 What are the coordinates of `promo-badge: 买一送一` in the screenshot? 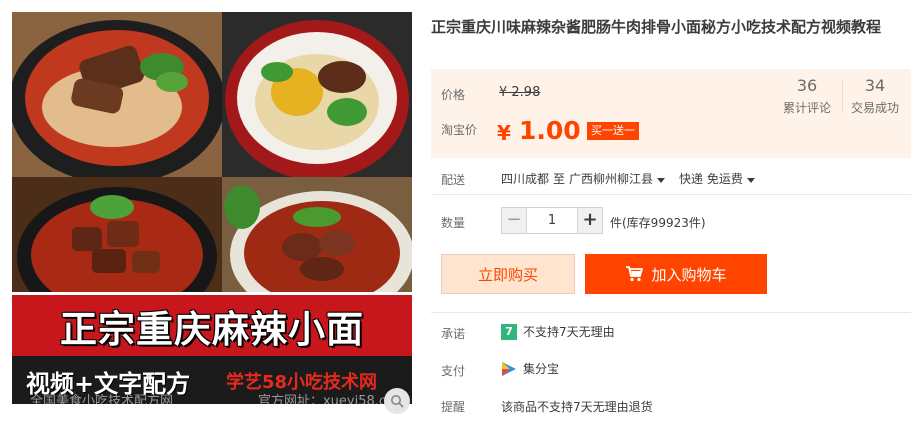 It's located at (613, 131).